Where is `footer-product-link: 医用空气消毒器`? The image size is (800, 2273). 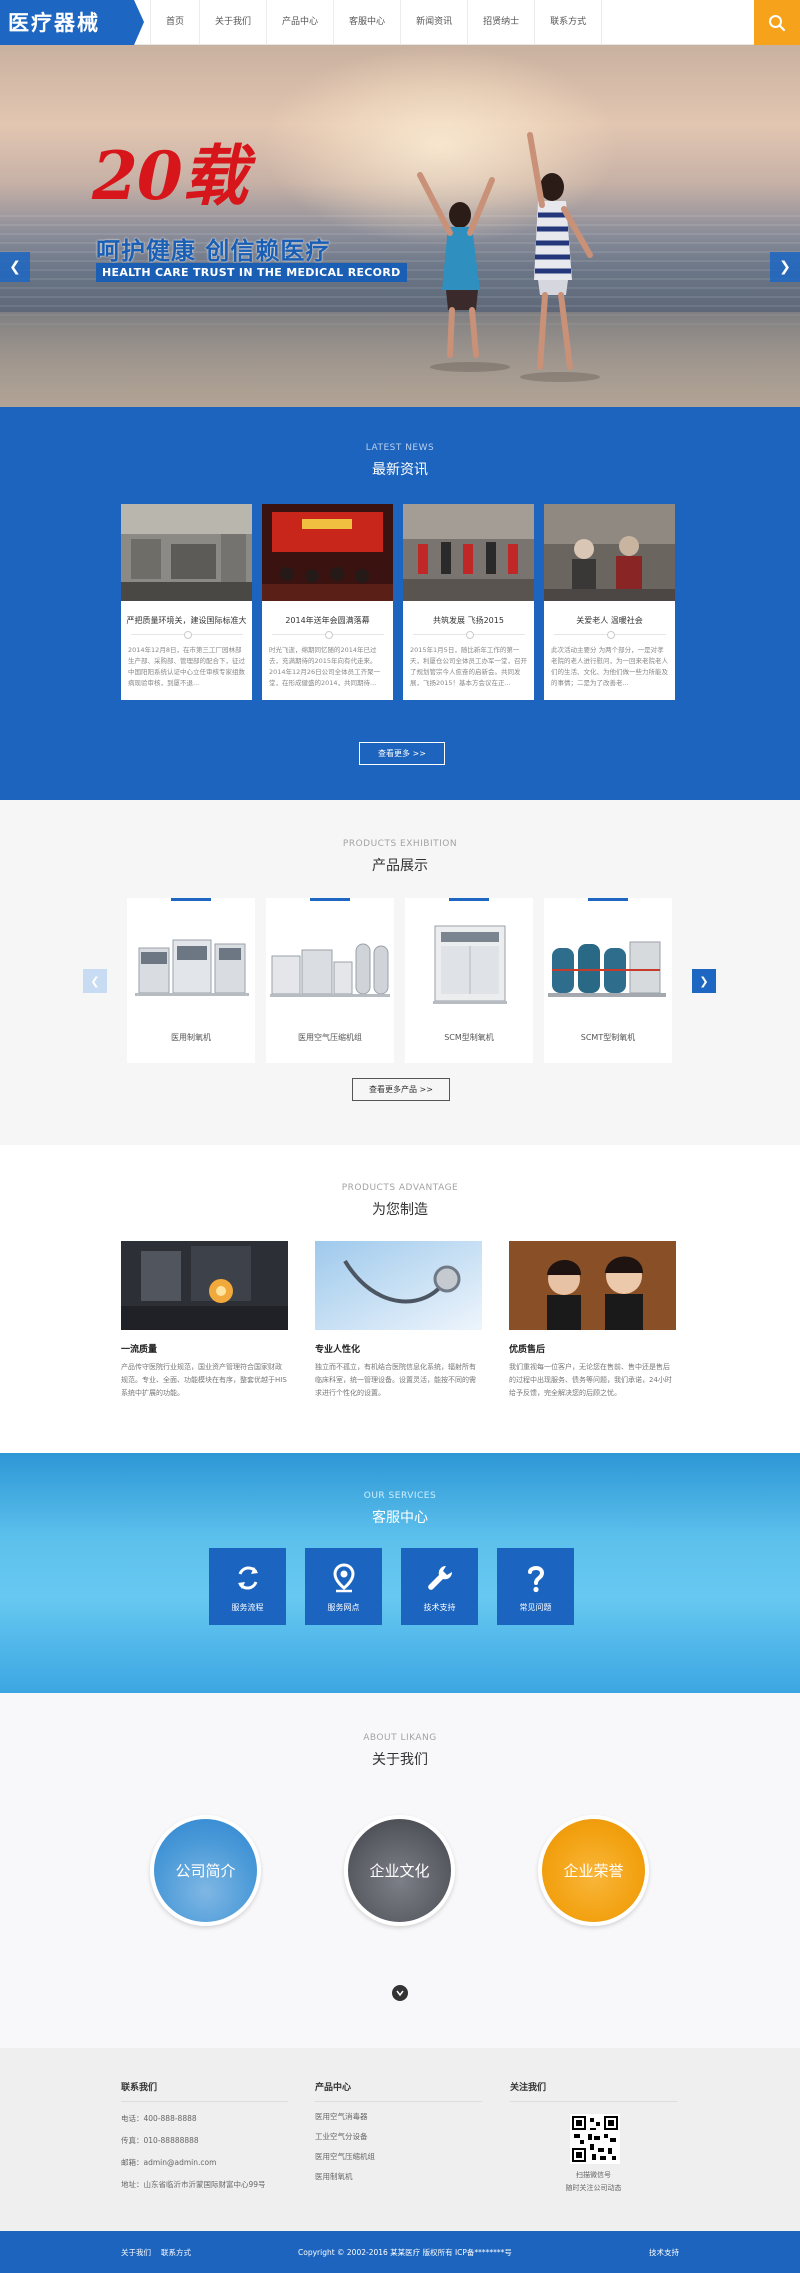
footer-product-link: 医用空气消毒器 is located at coordinates (398, 2116).